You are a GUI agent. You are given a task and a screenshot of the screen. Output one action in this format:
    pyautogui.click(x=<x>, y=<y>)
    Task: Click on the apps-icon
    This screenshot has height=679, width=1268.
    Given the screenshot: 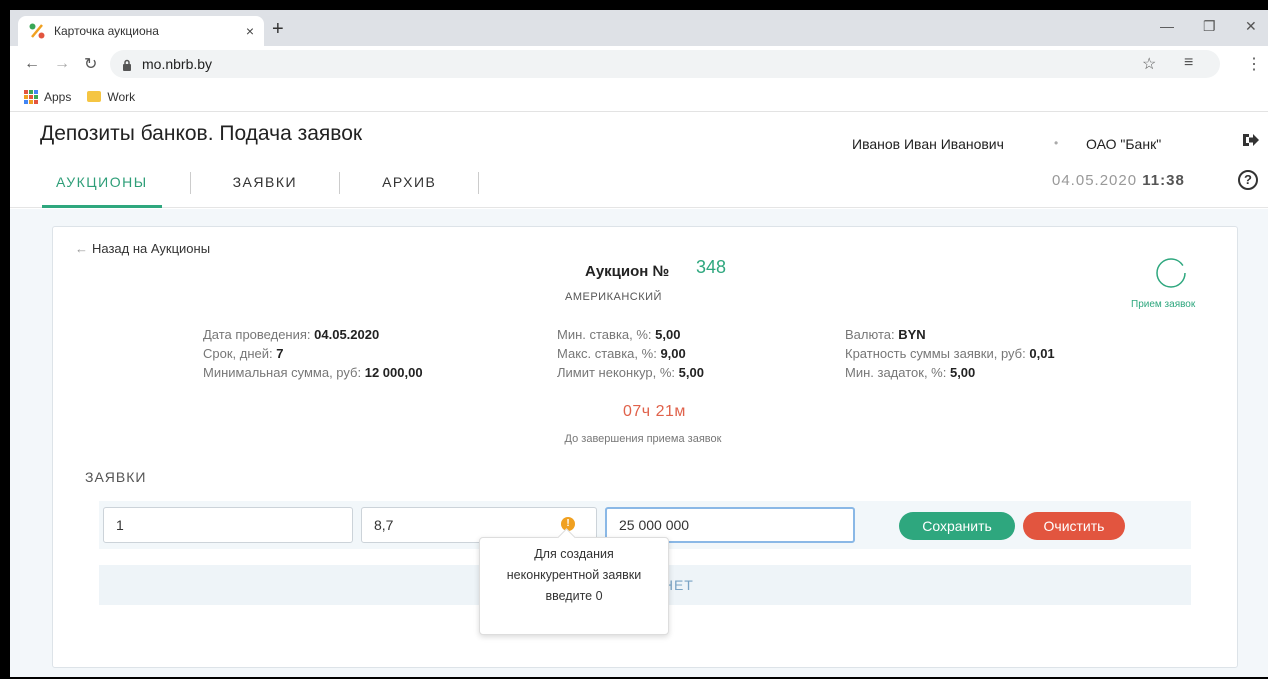 What is the action you would take?
    pyautogui.click(x=31, y=96)
    